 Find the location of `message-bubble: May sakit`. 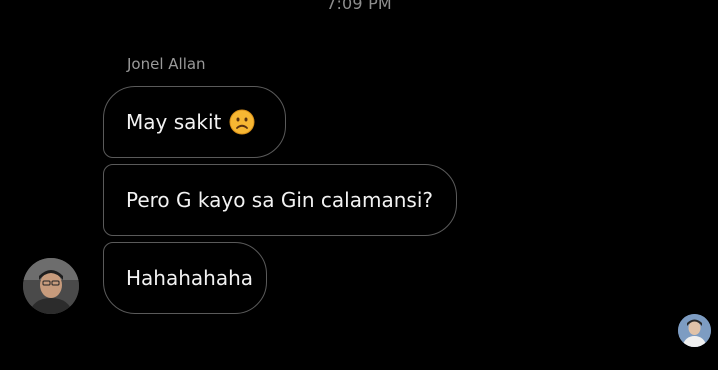

message-bubble: May sakit is located at coordinates (194, 122).